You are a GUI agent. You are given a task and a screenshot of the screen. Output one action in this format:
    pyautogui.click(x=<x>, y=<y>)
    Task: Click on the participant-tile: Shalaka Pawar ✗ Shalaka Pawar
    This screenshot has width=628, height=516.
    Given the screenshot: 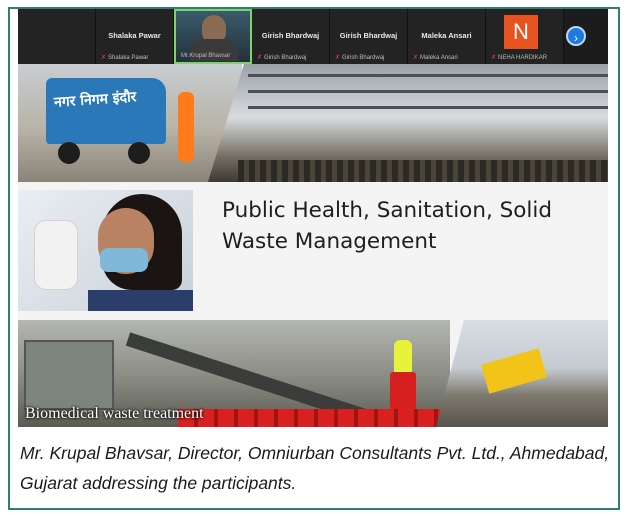 What is the action you would take?
    pyautogui.click(x=135, y=36)
    